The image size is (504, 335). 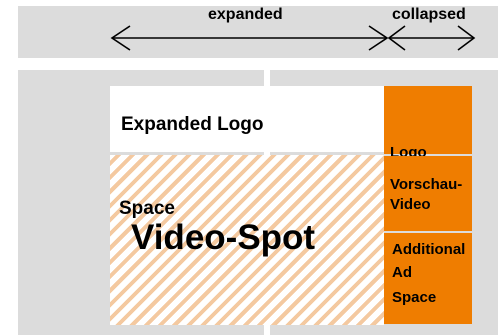 I want to click on expanded-logo-label: Expanded Logo, so click(x=192, y=124).